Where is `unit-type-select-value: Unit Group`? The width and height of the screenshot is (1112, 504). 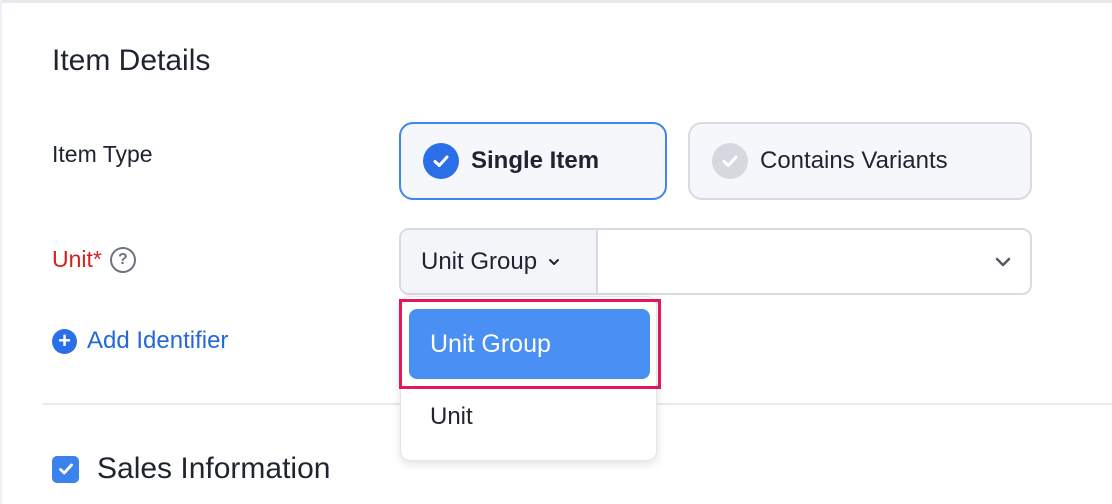 unit-type-select-value: Unit Group is located at coordinates (479, 261).